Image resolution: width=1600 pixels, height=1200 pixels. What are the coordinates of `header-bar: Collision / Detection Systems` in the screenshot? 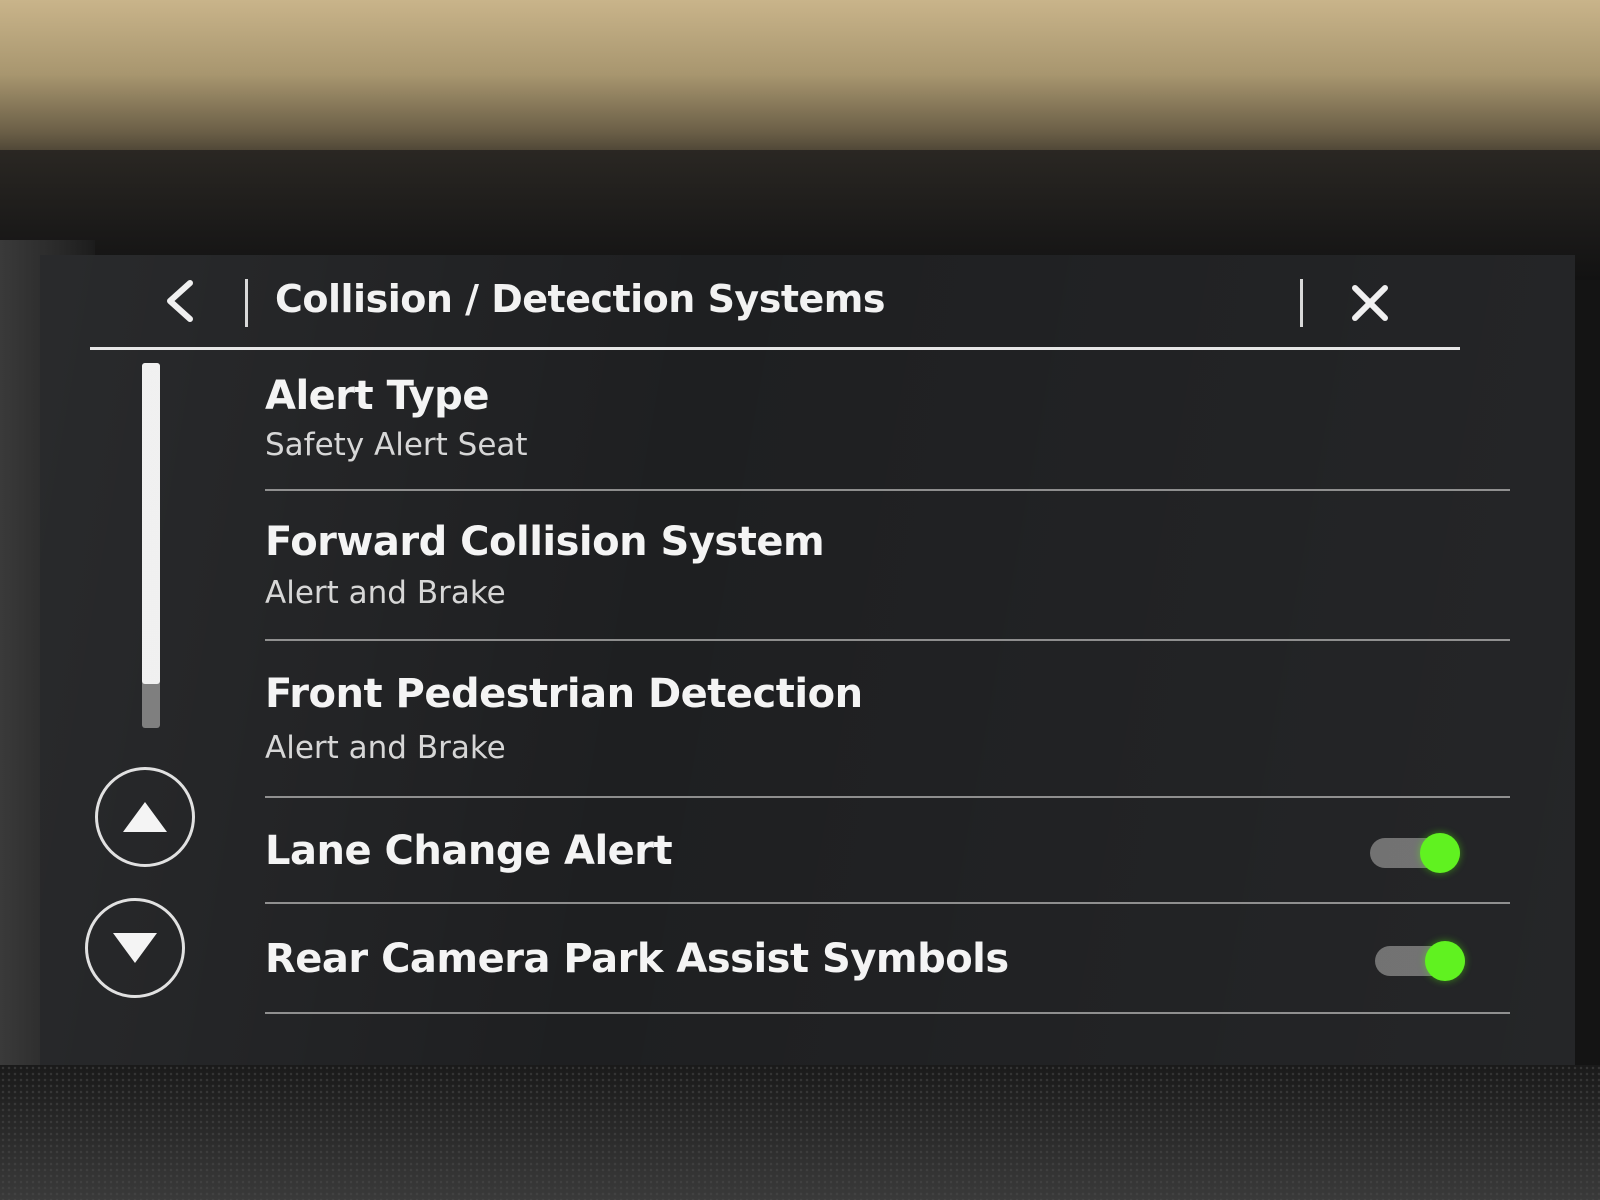 It's located at (797, 301).